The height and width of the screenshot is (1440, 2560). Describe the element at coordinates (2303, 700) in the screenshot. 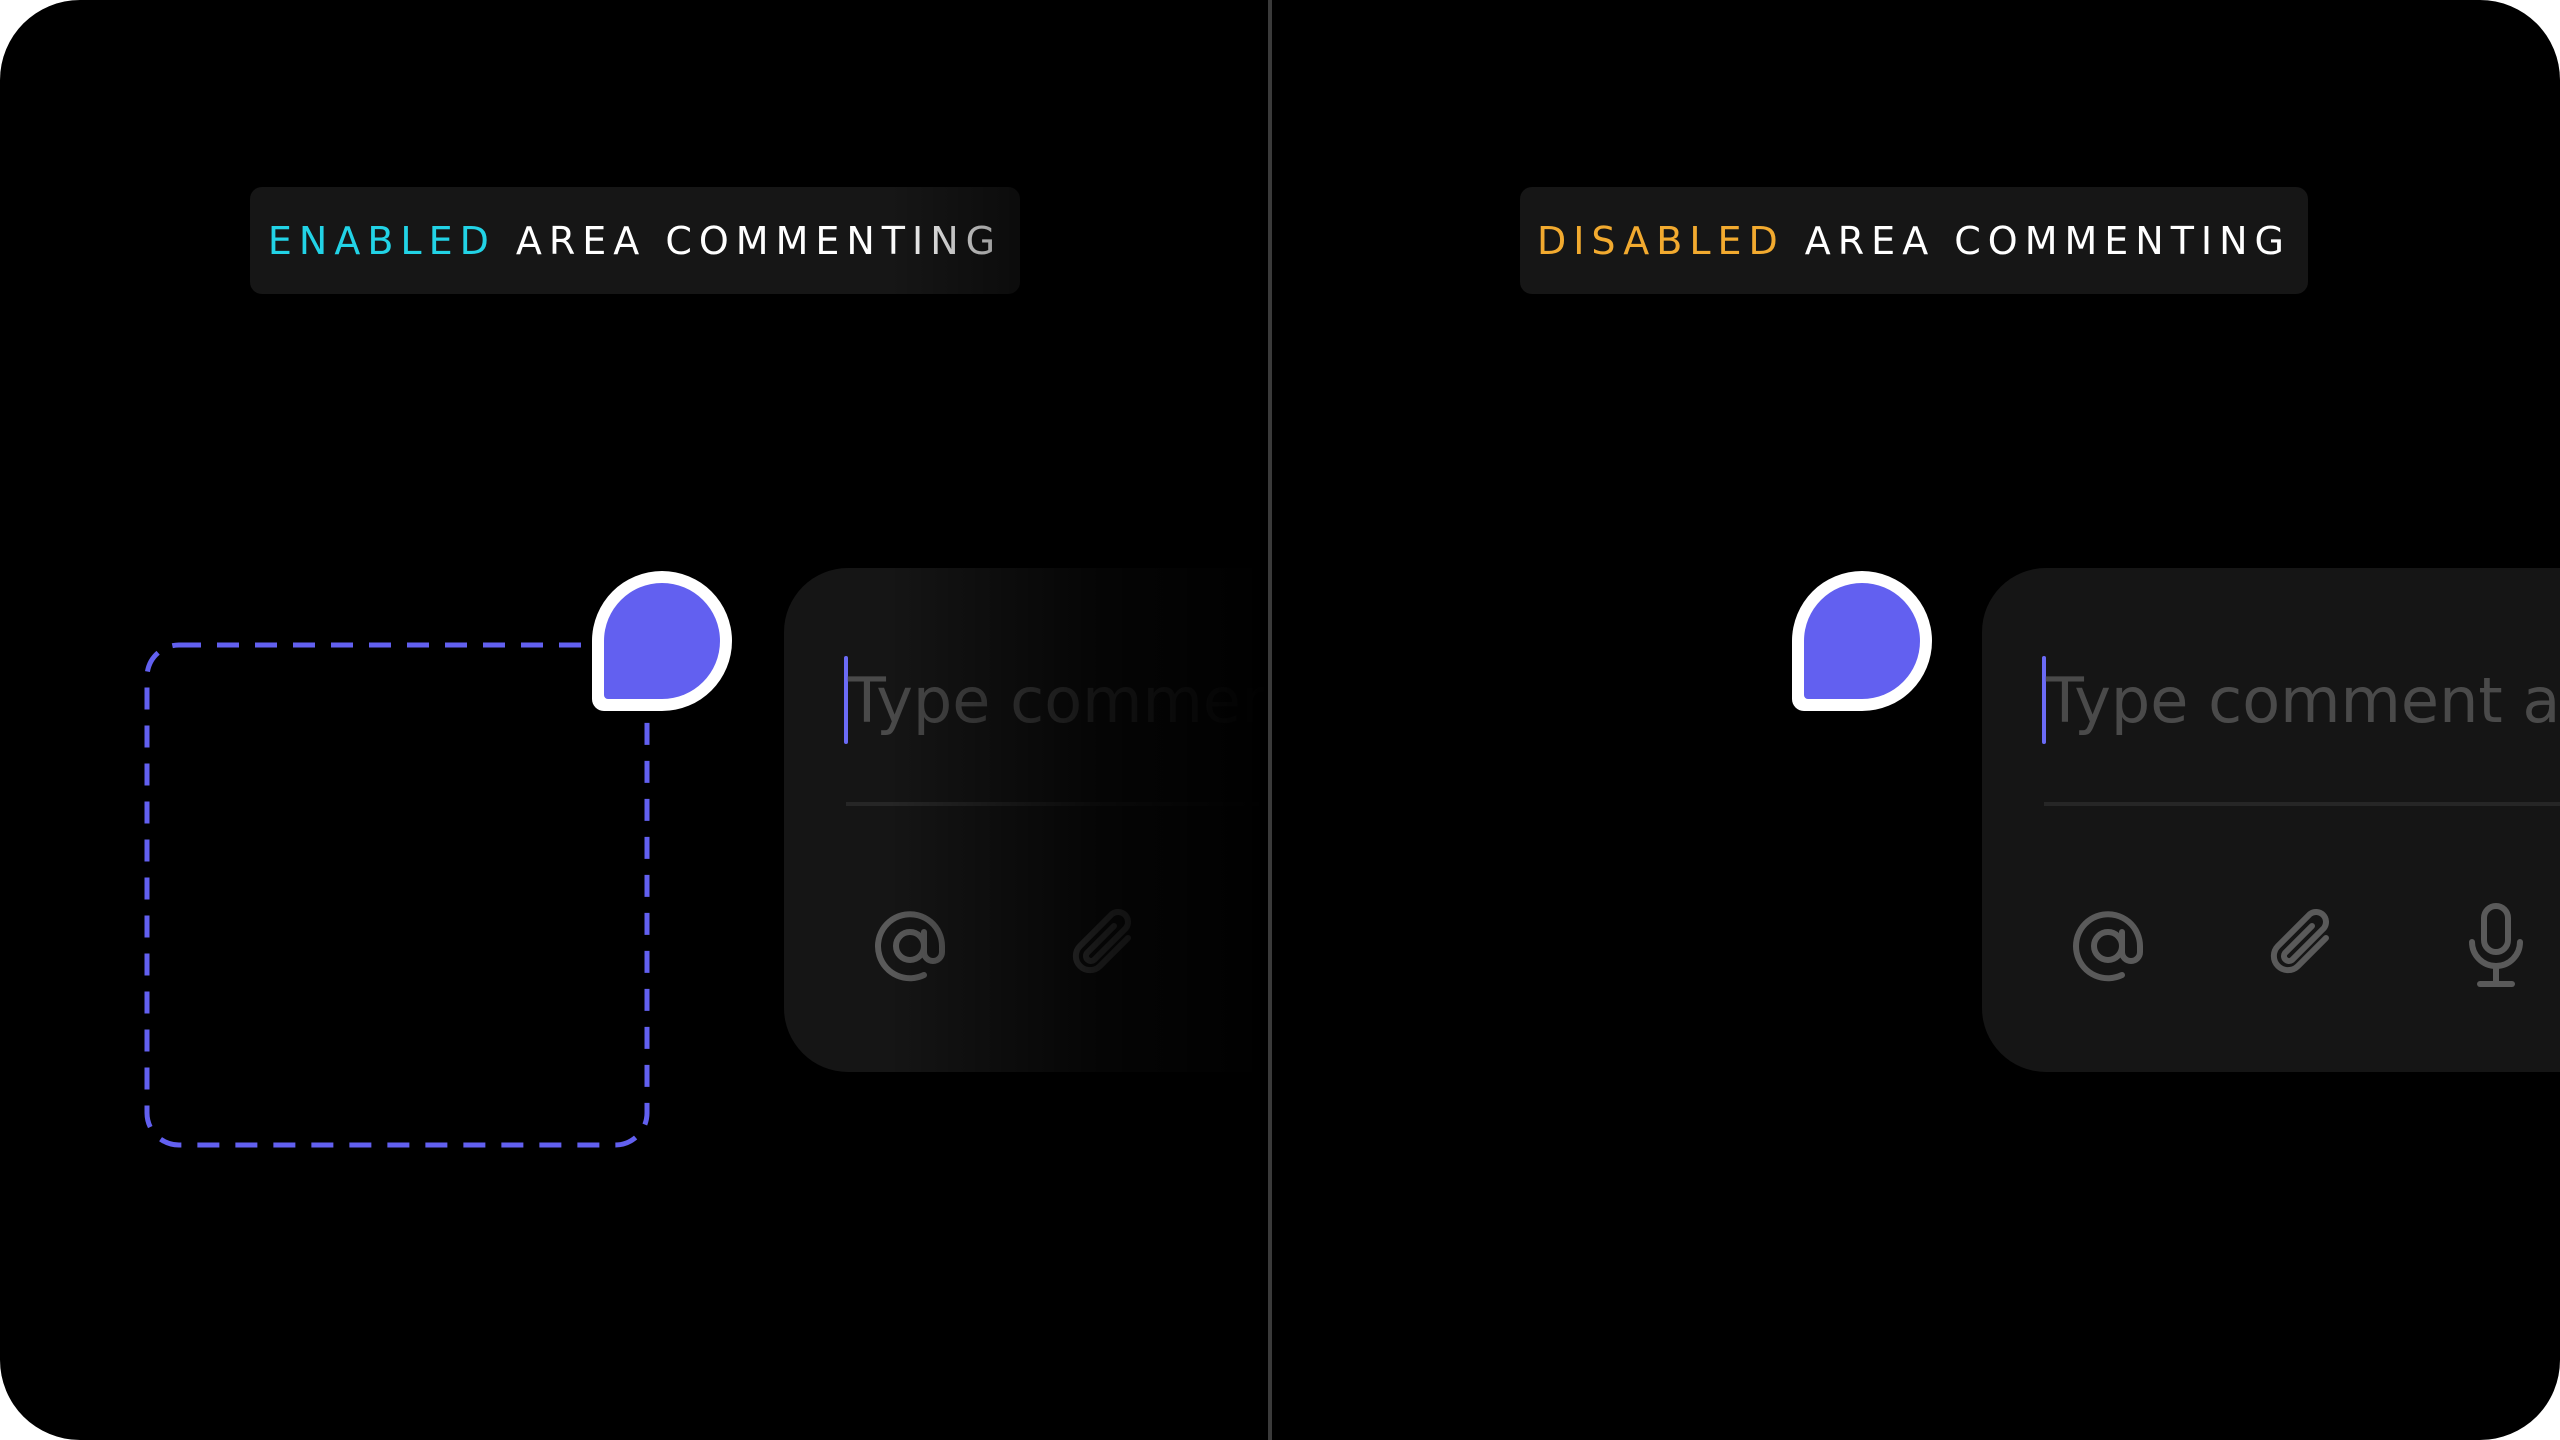

I see `comment-input: Type comment a` at that location.